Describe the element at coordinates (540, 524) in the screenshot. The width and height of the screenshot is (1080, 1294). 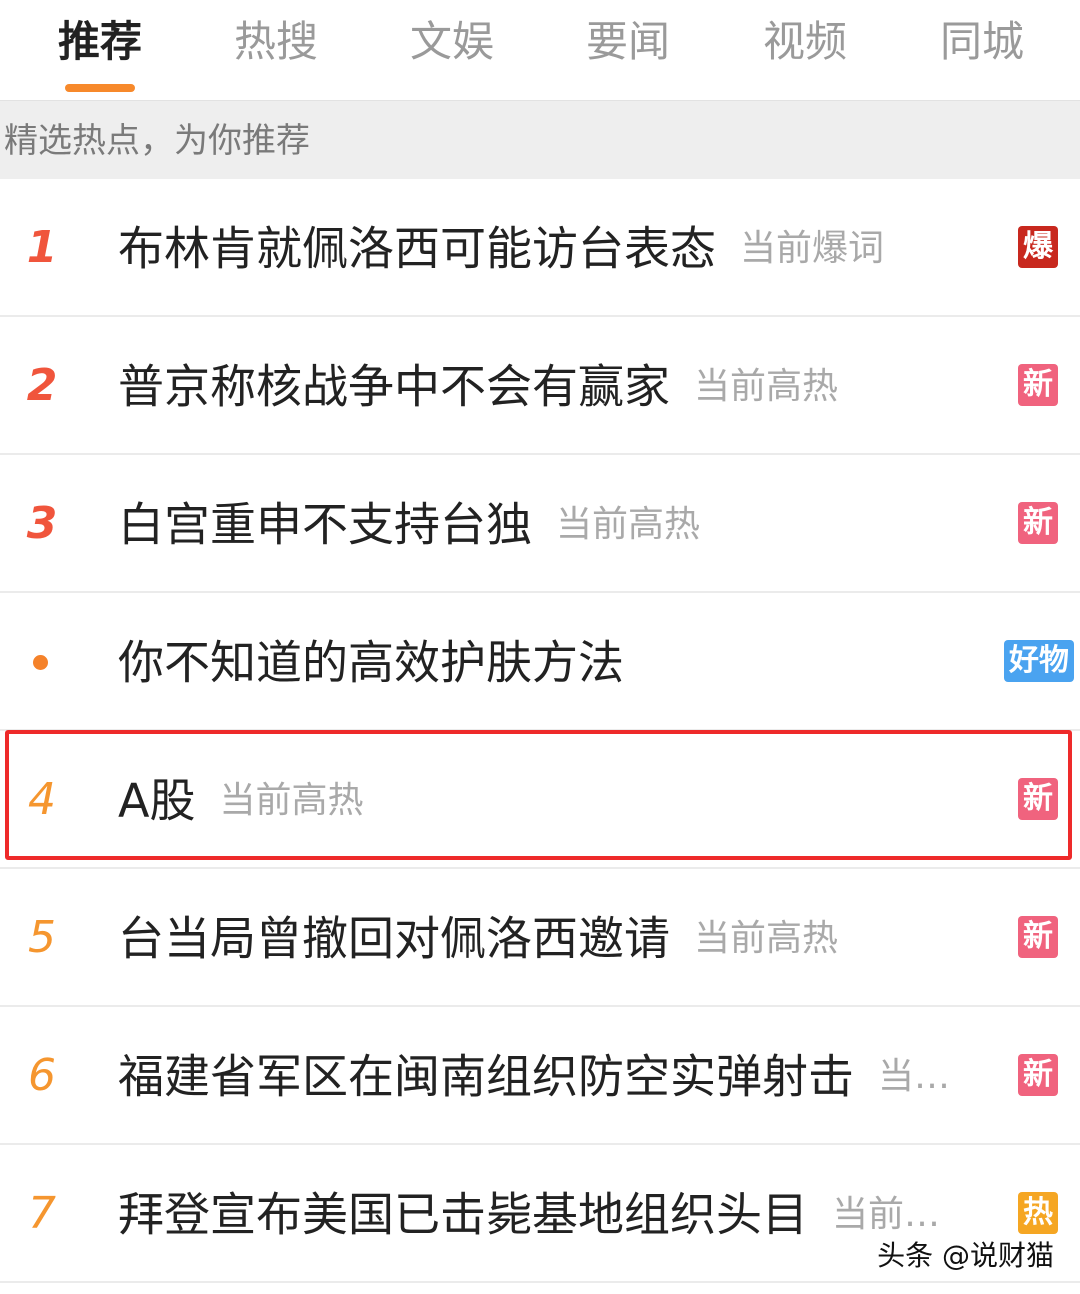
I see `list-item: 3 白宫重申不支持台独 当前高热 新` at that location.